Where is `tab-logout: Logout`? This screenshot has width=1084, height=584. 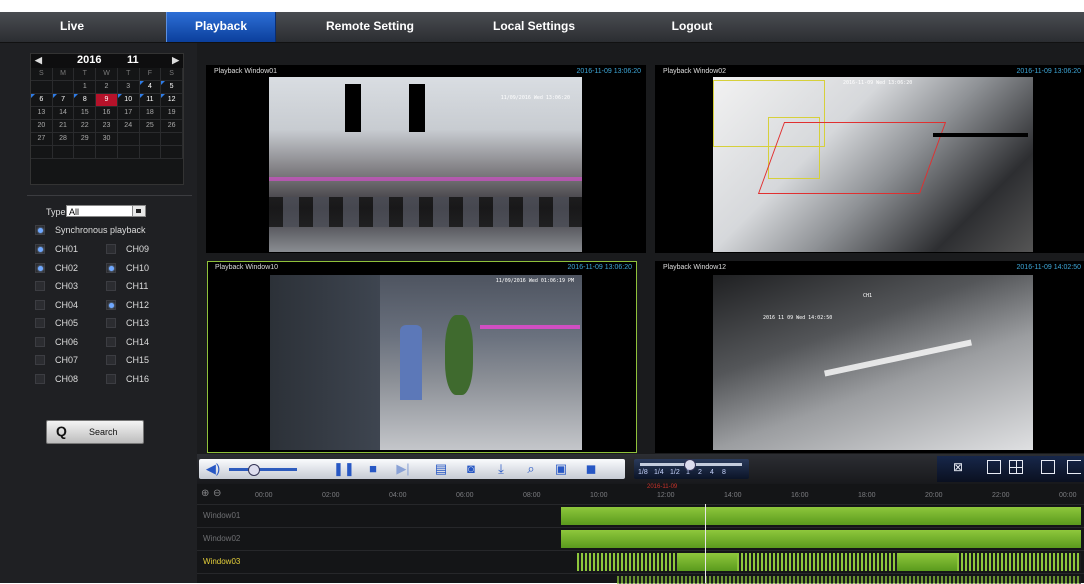 tab-logout: Logout is located at coordinates (692, 27).